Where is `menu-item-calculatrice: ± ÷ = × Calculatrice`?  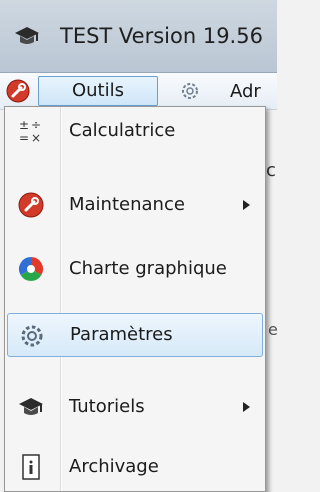 menu-item-calculatrice: ± ÷ = × Calculatrice is located at coordinates (134, 131).